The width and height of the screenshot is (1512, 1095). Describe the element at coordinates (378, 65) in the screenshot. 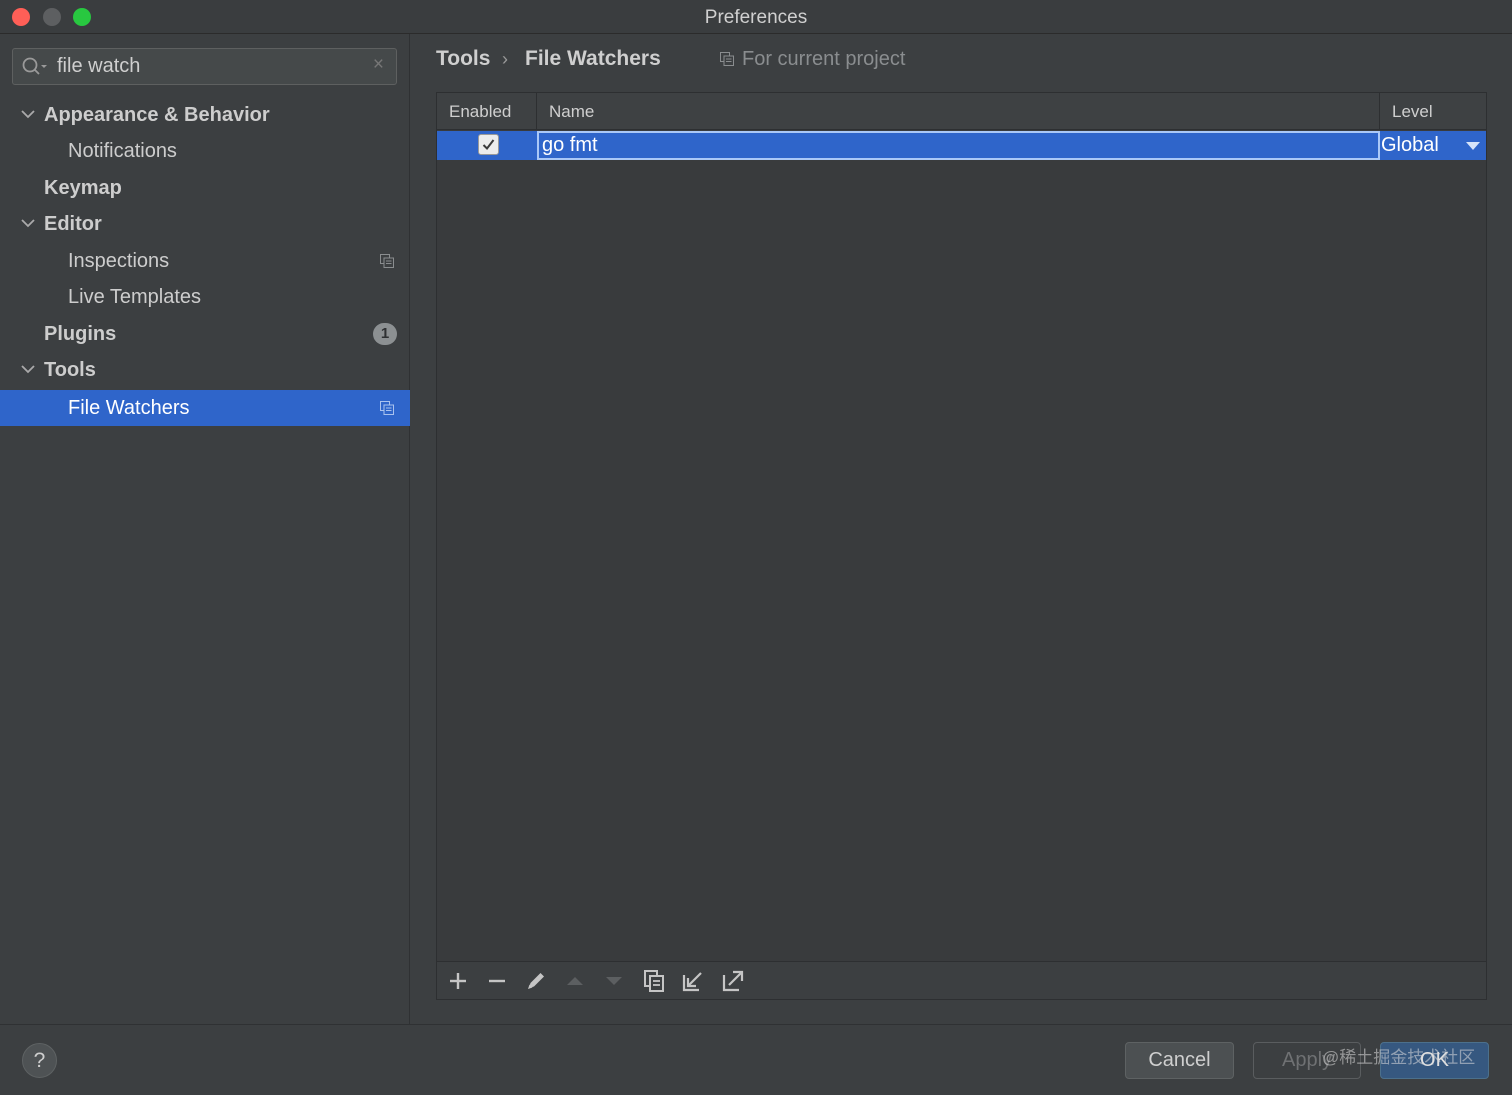

I see `clear-search-icon: ×` at that location.